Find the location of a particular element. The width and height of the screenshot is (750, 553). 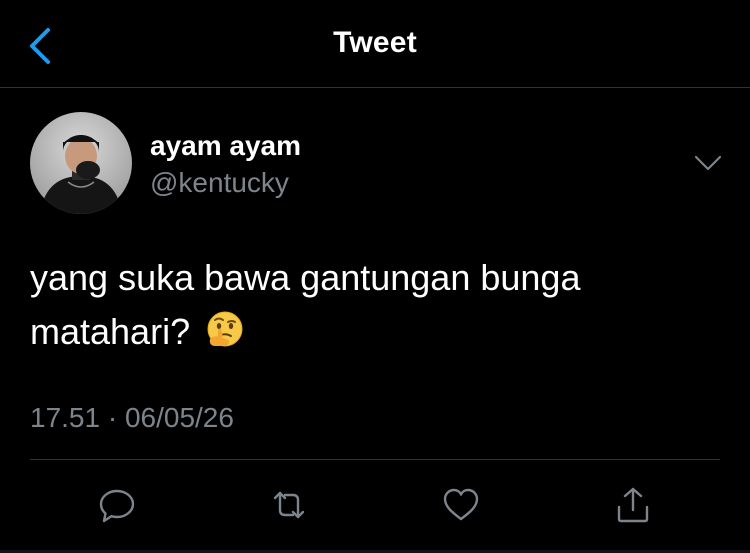

divider is located at coordinates (375, 459).